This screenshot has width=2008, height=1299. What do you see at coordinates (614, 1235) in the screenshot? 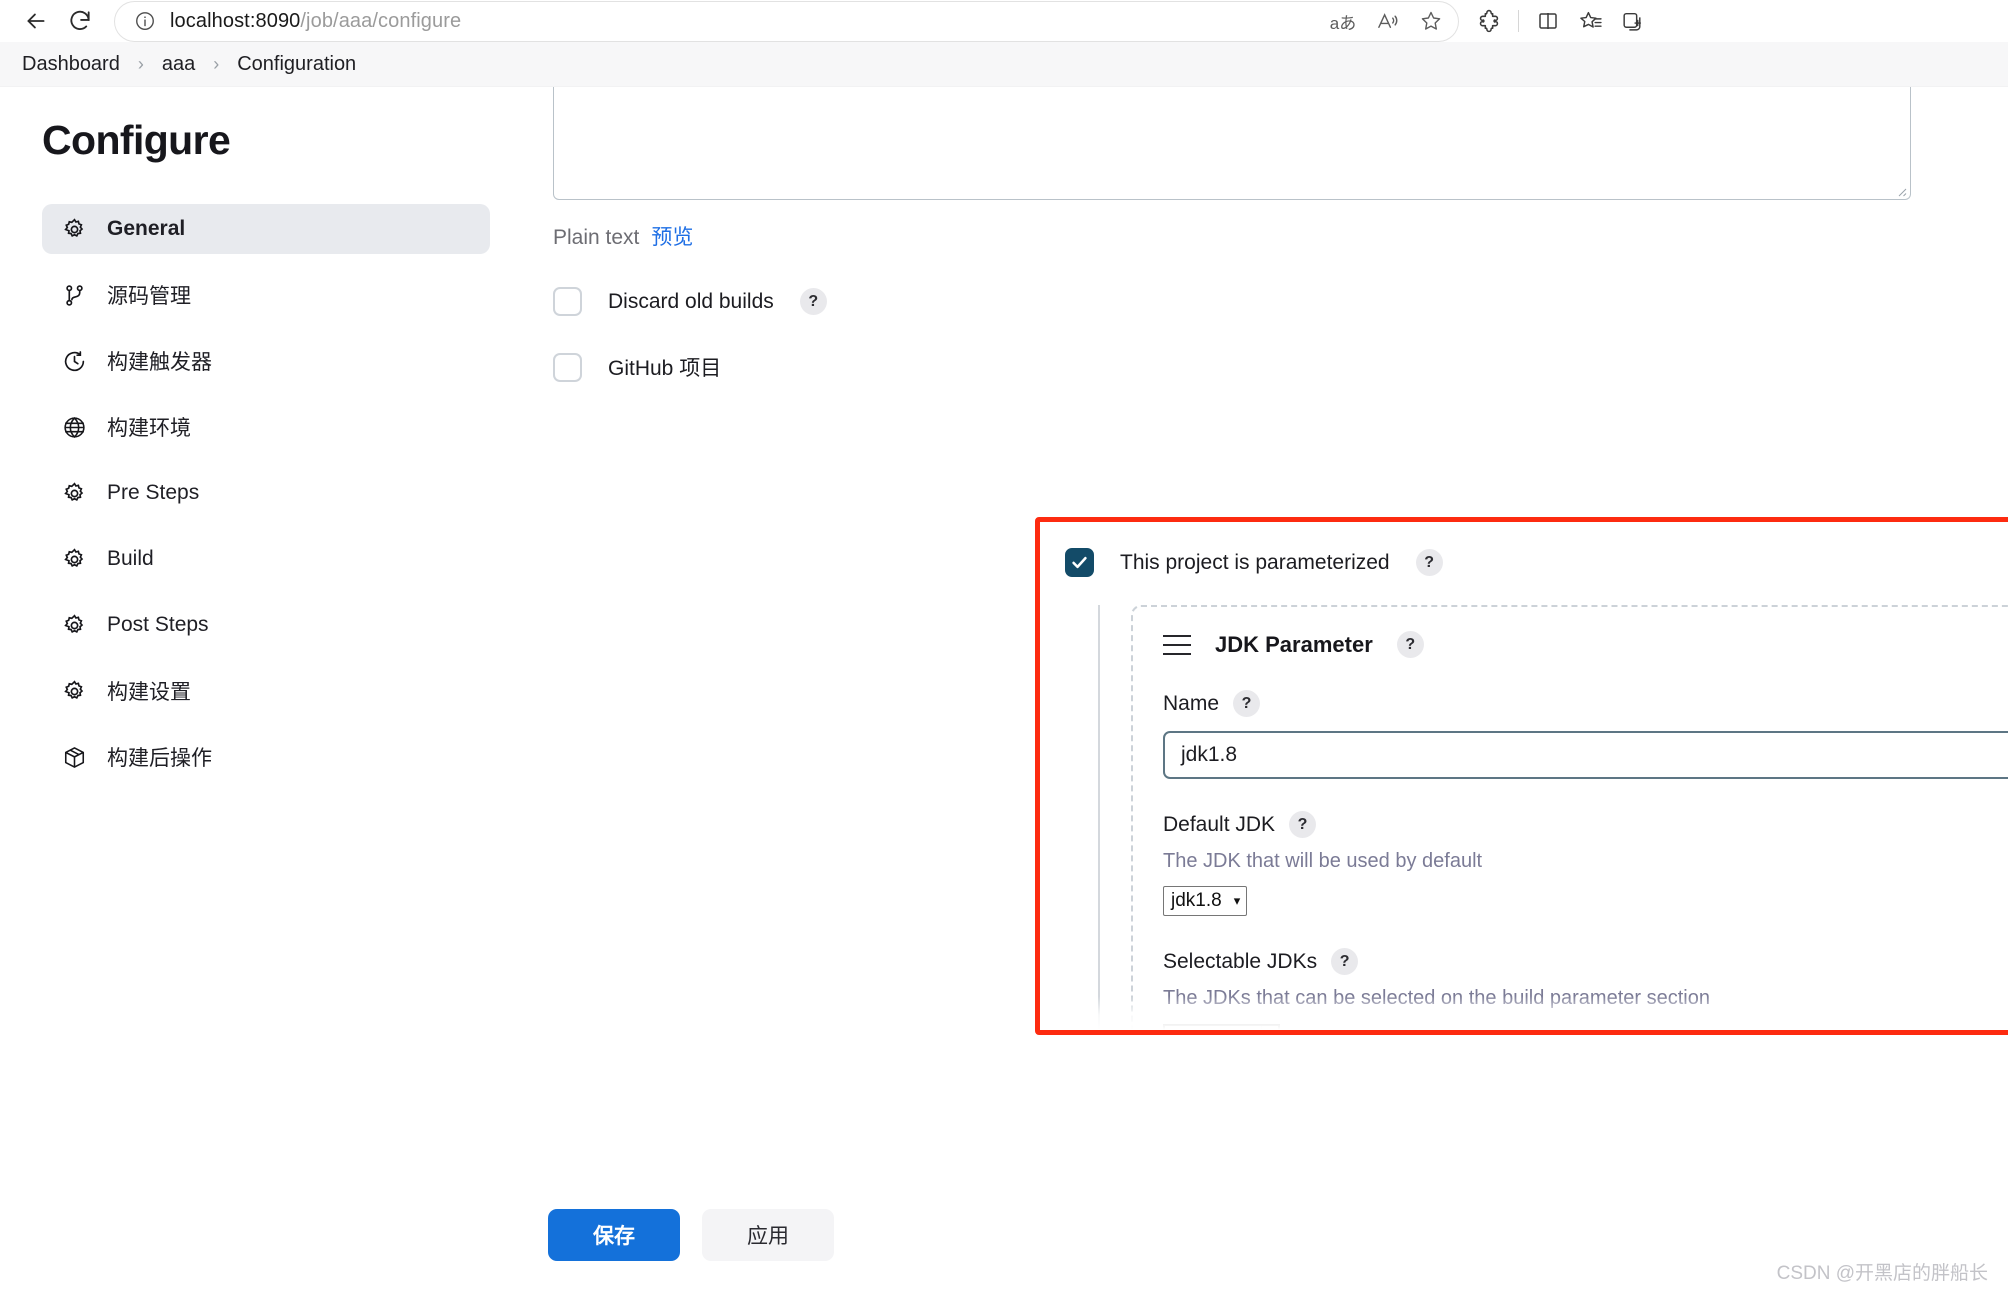
I see `save-button: 保存` at bounding box center [614, 1235].